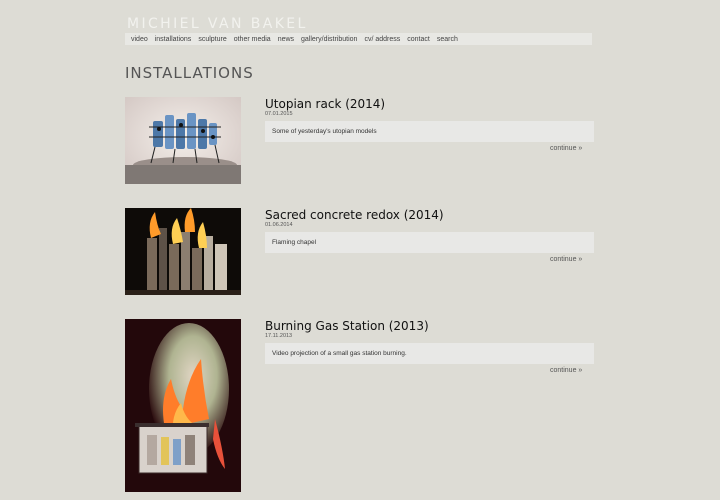 The width and height of the screenshot is (720, 500). What do you see at coordinates (183, 140) in the screenshot?
I see `entry-thumbnail-utopian-rack` at bounding box center [183, 140].